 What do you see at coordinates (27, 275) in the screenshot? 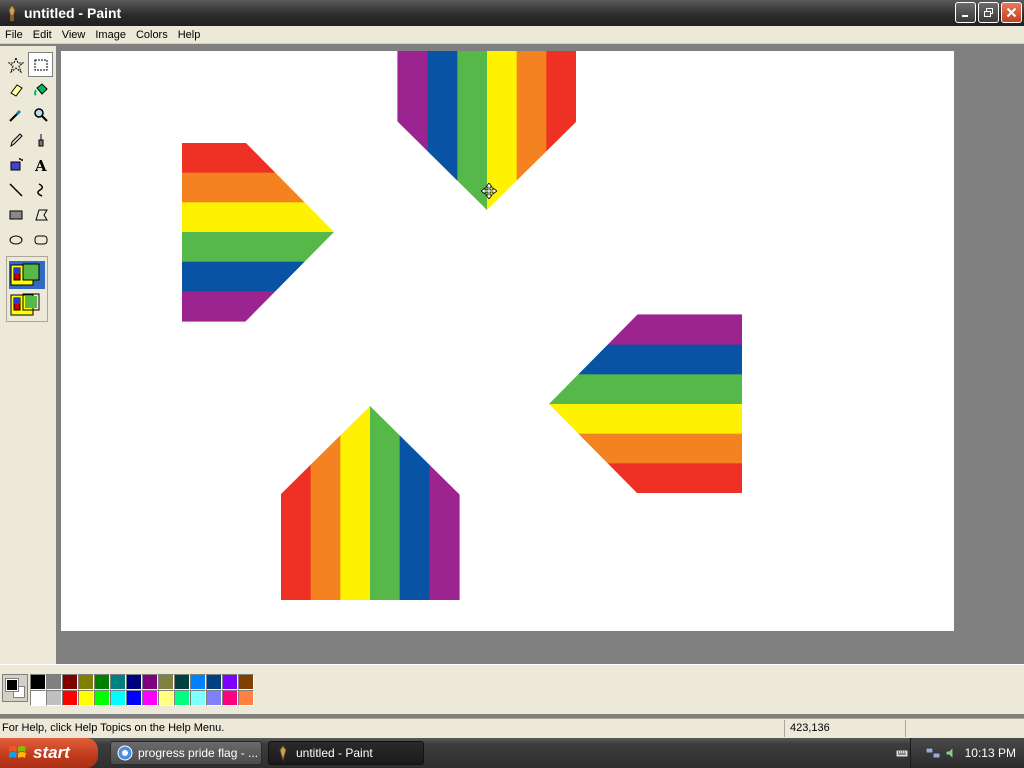
I see `opaque-selection-option` at bounding box center [27, 275].